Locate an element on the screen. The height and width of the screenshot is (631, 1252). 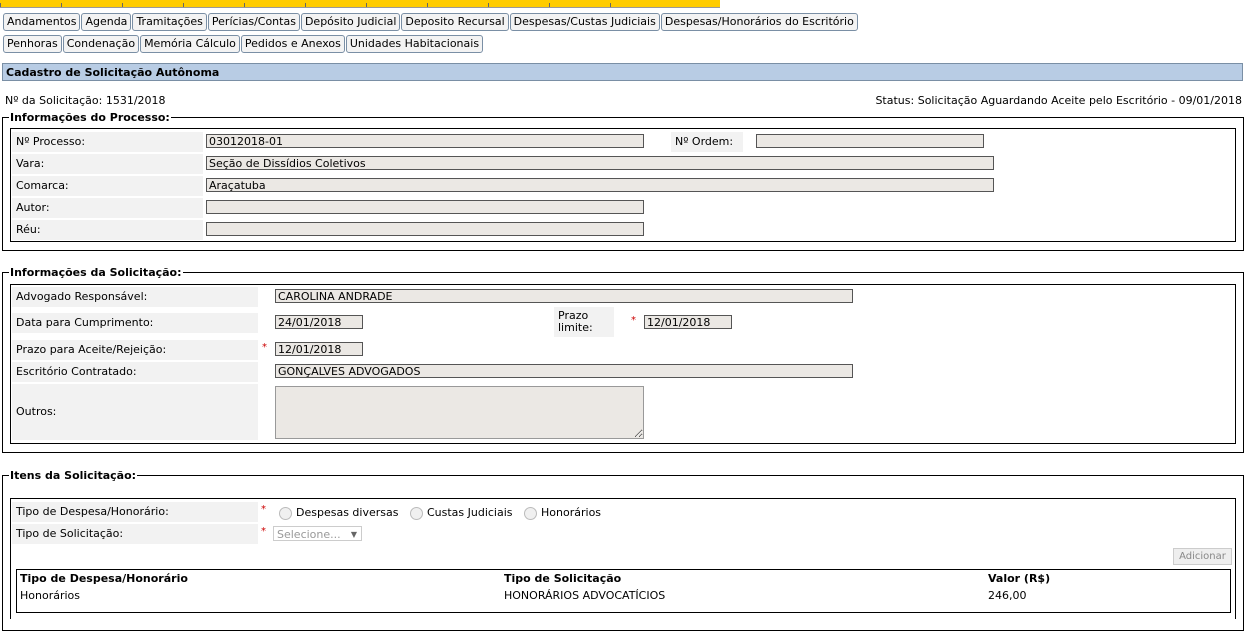
radio-despesas-diversas: Despesas diversas is located at coordinates (339, 513).